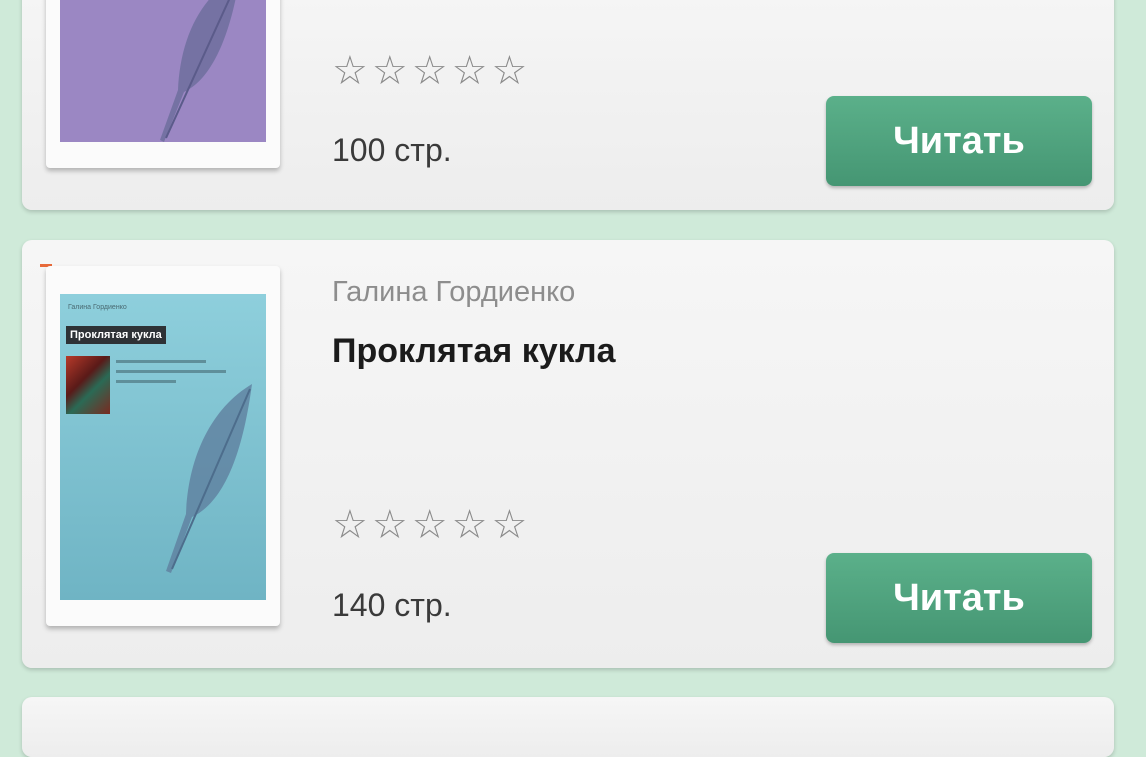 The image size is (1146, 757). What do you see at coordinates (454, 292) in the screenshot?
I see `book-author: Галина Гордиенко` at bounding box center [454, 292].